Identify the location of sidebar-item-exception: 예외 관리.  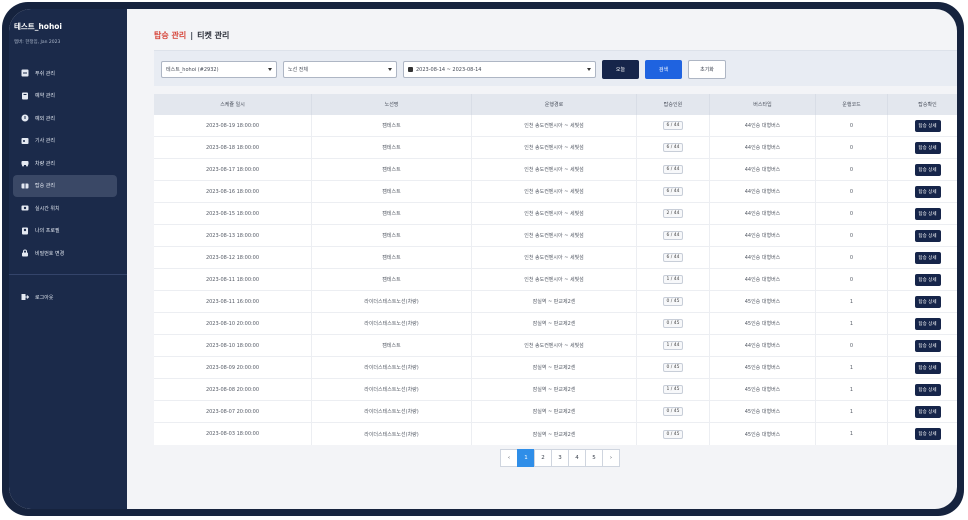
(68, 118).